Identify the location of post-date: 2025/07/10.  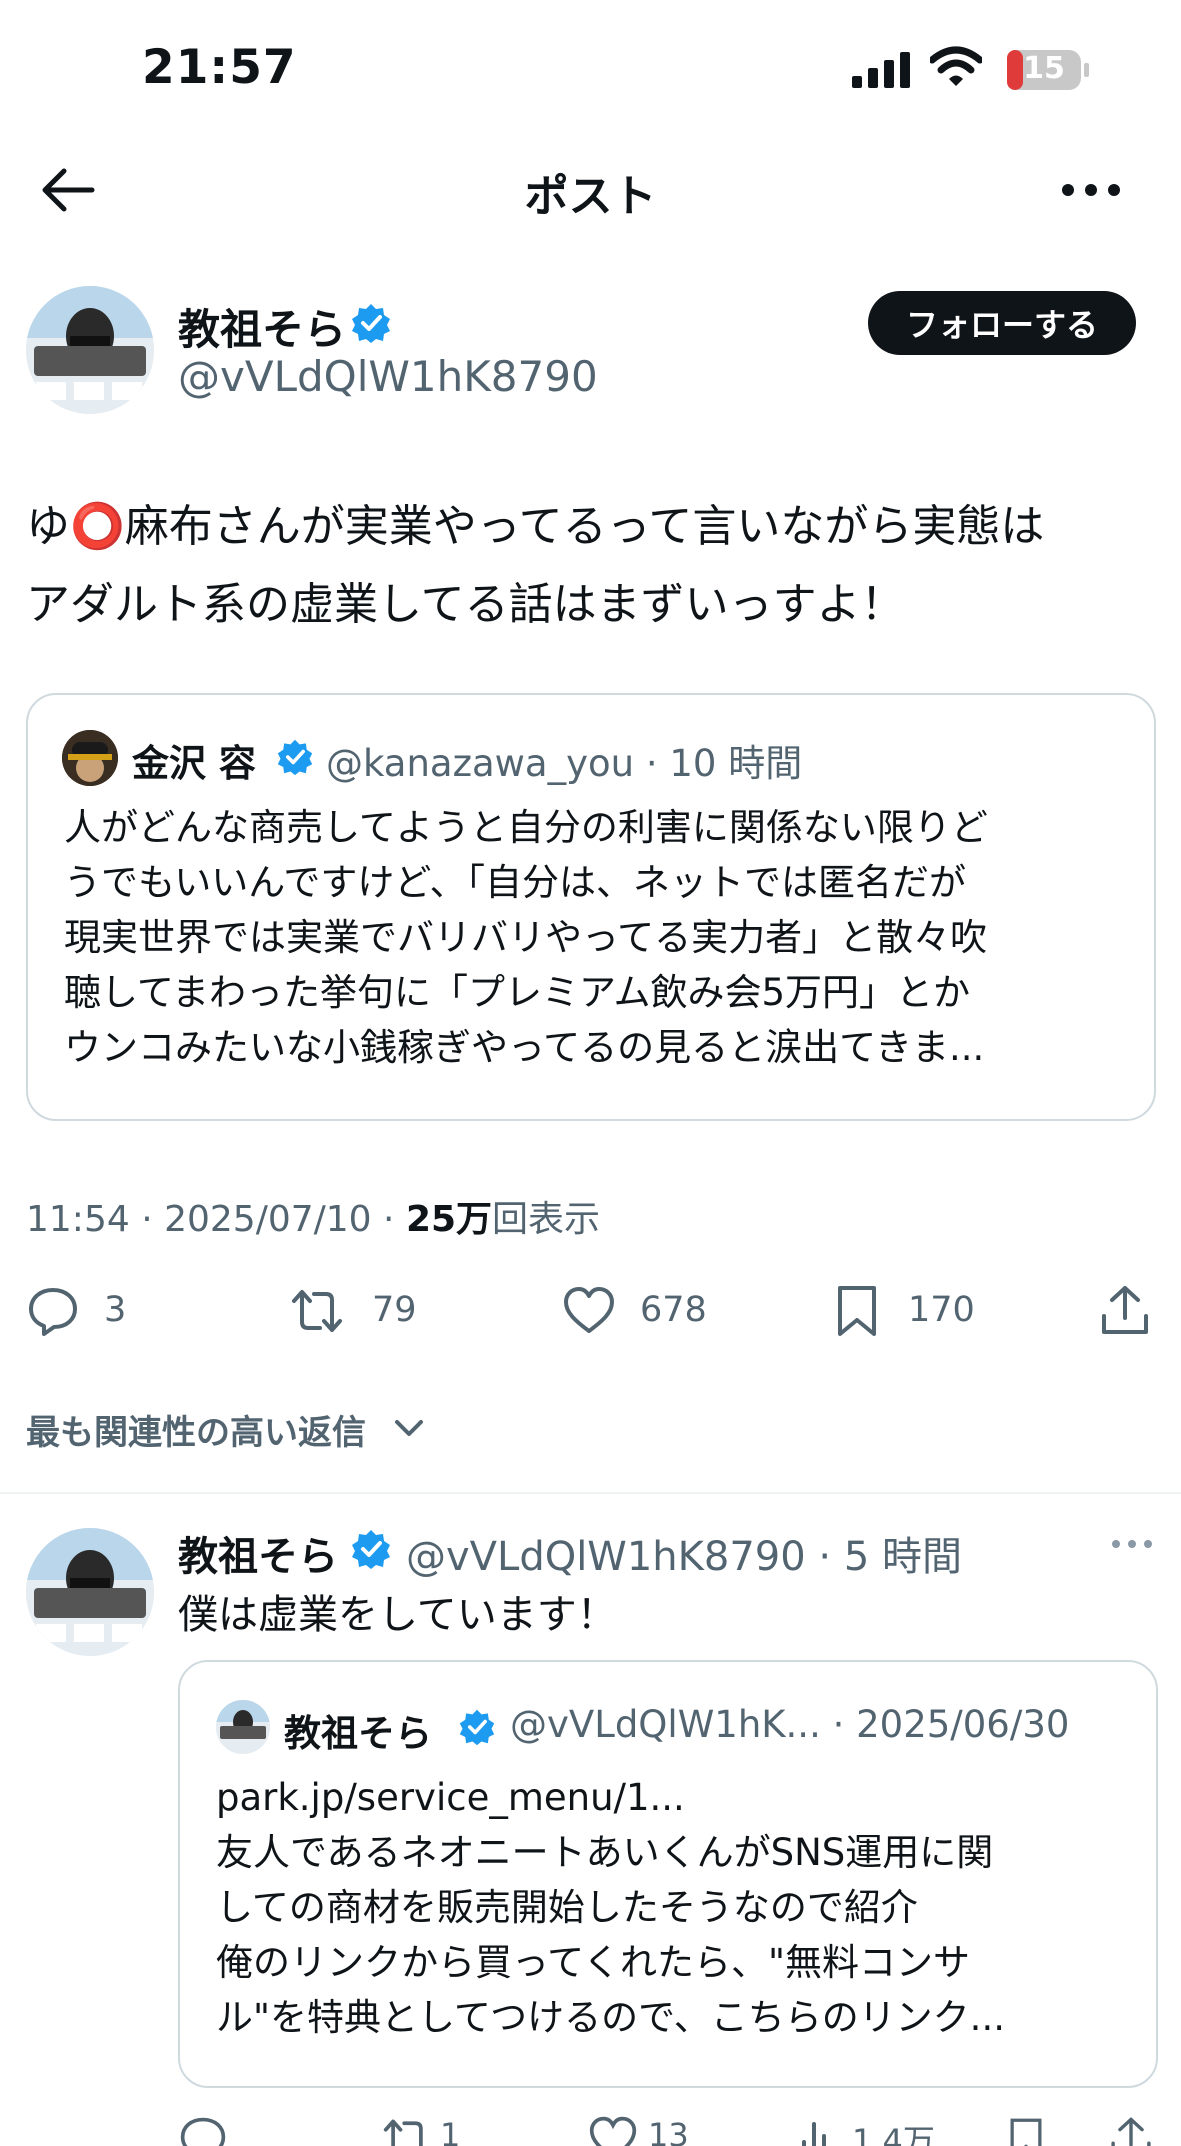
(268, 1219).